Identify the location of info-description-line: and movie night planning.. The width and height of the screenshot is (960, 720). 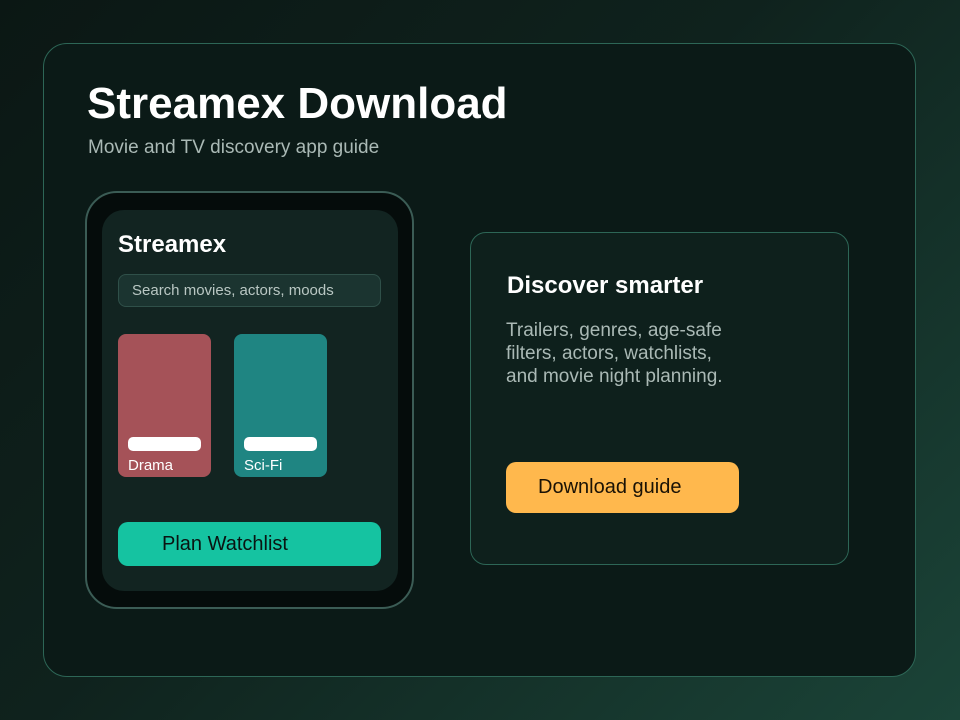
(614, 376).